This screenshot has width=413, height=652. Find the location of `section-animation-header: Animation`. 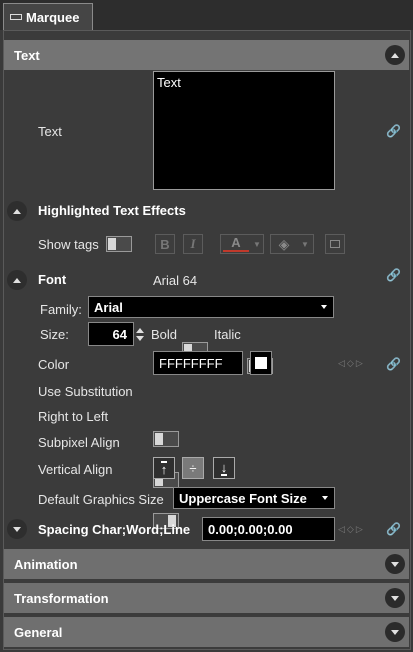

section-animation-header: Animation is located at coordinates (206, 564).